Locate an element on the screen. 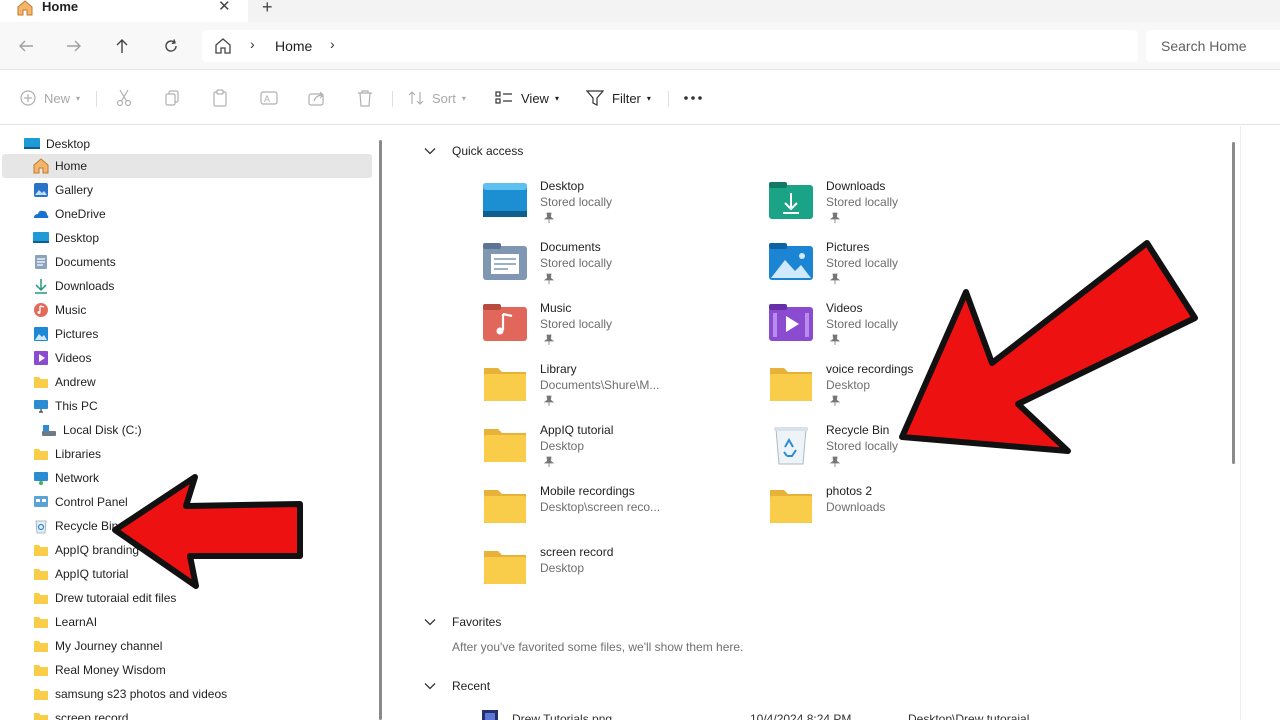 This screenshot has width=1280, height=720. qa-item-pictures: Pictures Stored locally is located at coordinates (903, 268).